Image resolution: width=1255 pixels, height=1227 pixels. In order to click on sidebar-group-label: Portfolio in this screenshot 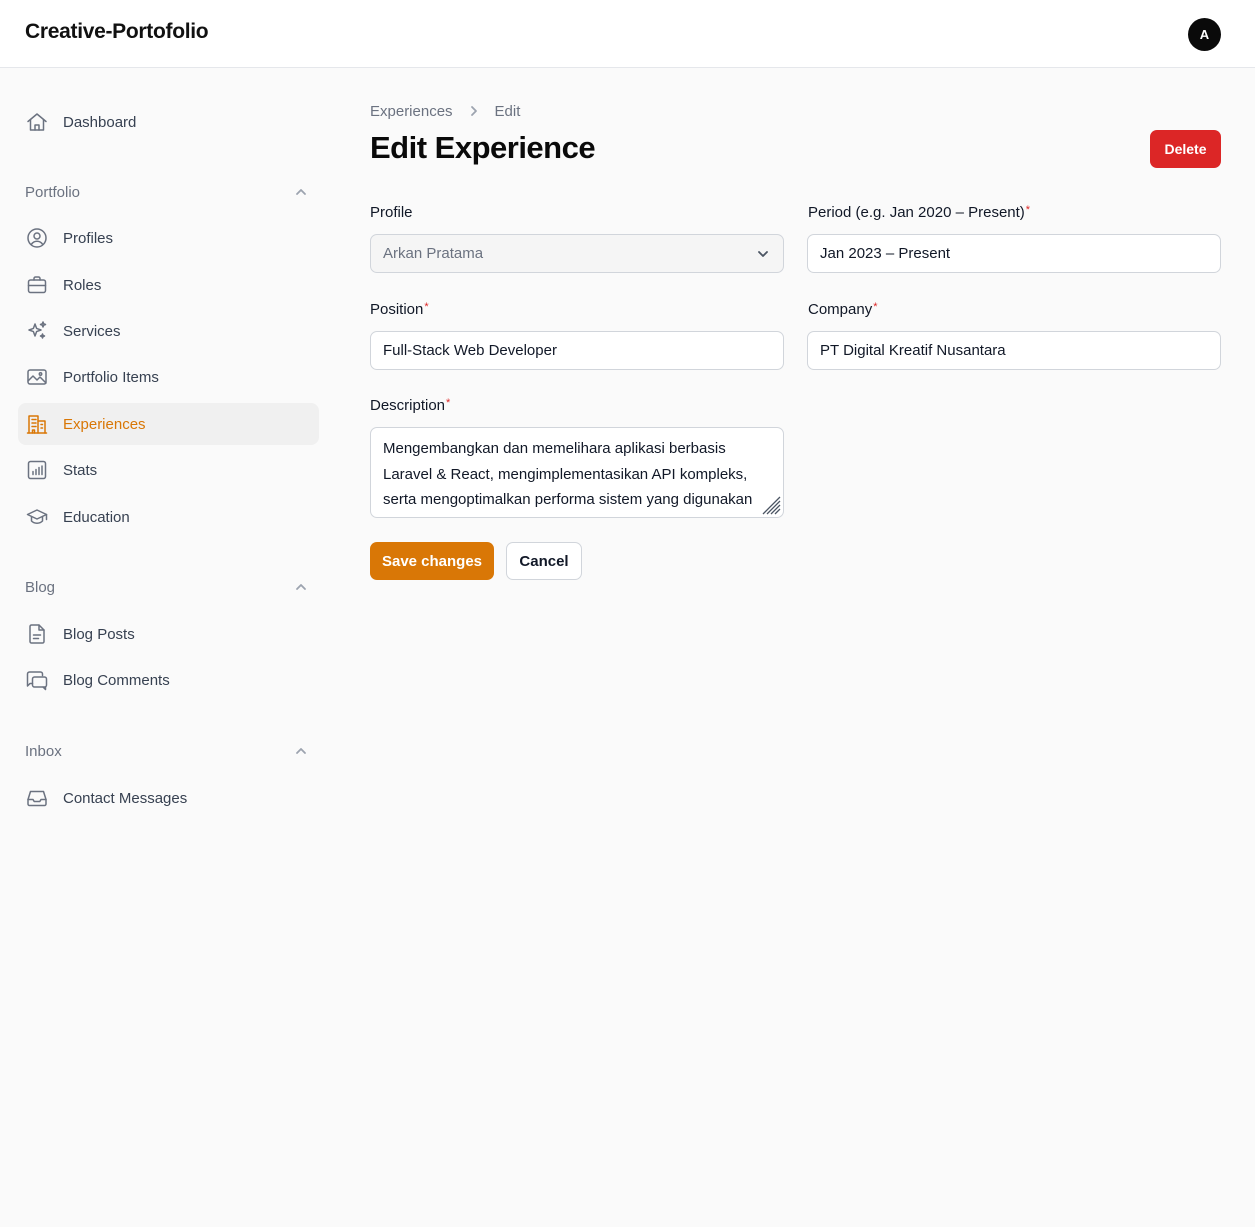, I will do `click(53, 192)`.